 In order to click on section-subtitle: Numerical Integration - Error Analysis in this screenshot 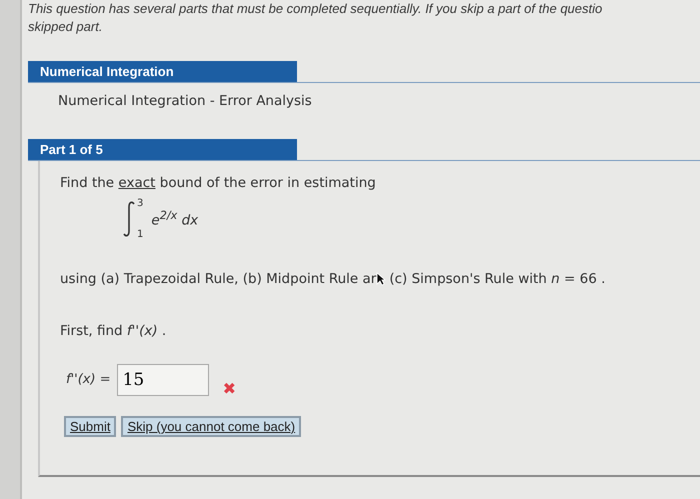, I will do `click(185, 101)`.